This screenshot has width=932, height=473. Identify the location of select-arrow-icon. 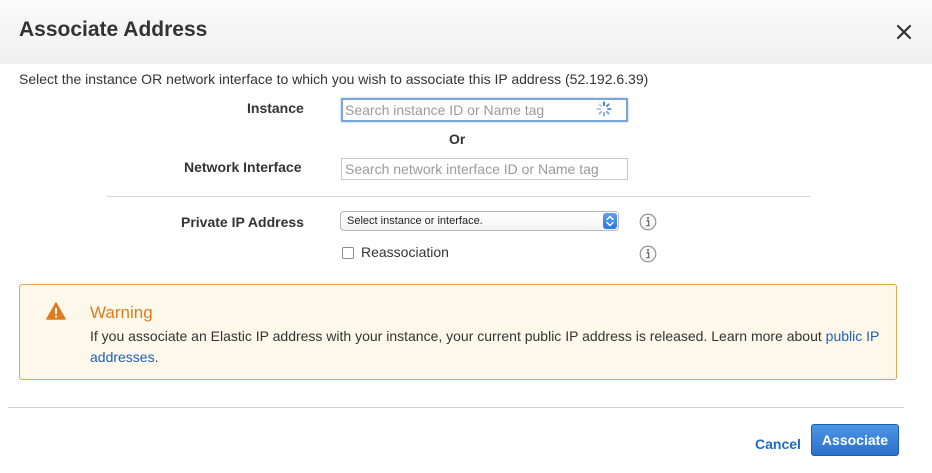
(610, 221).